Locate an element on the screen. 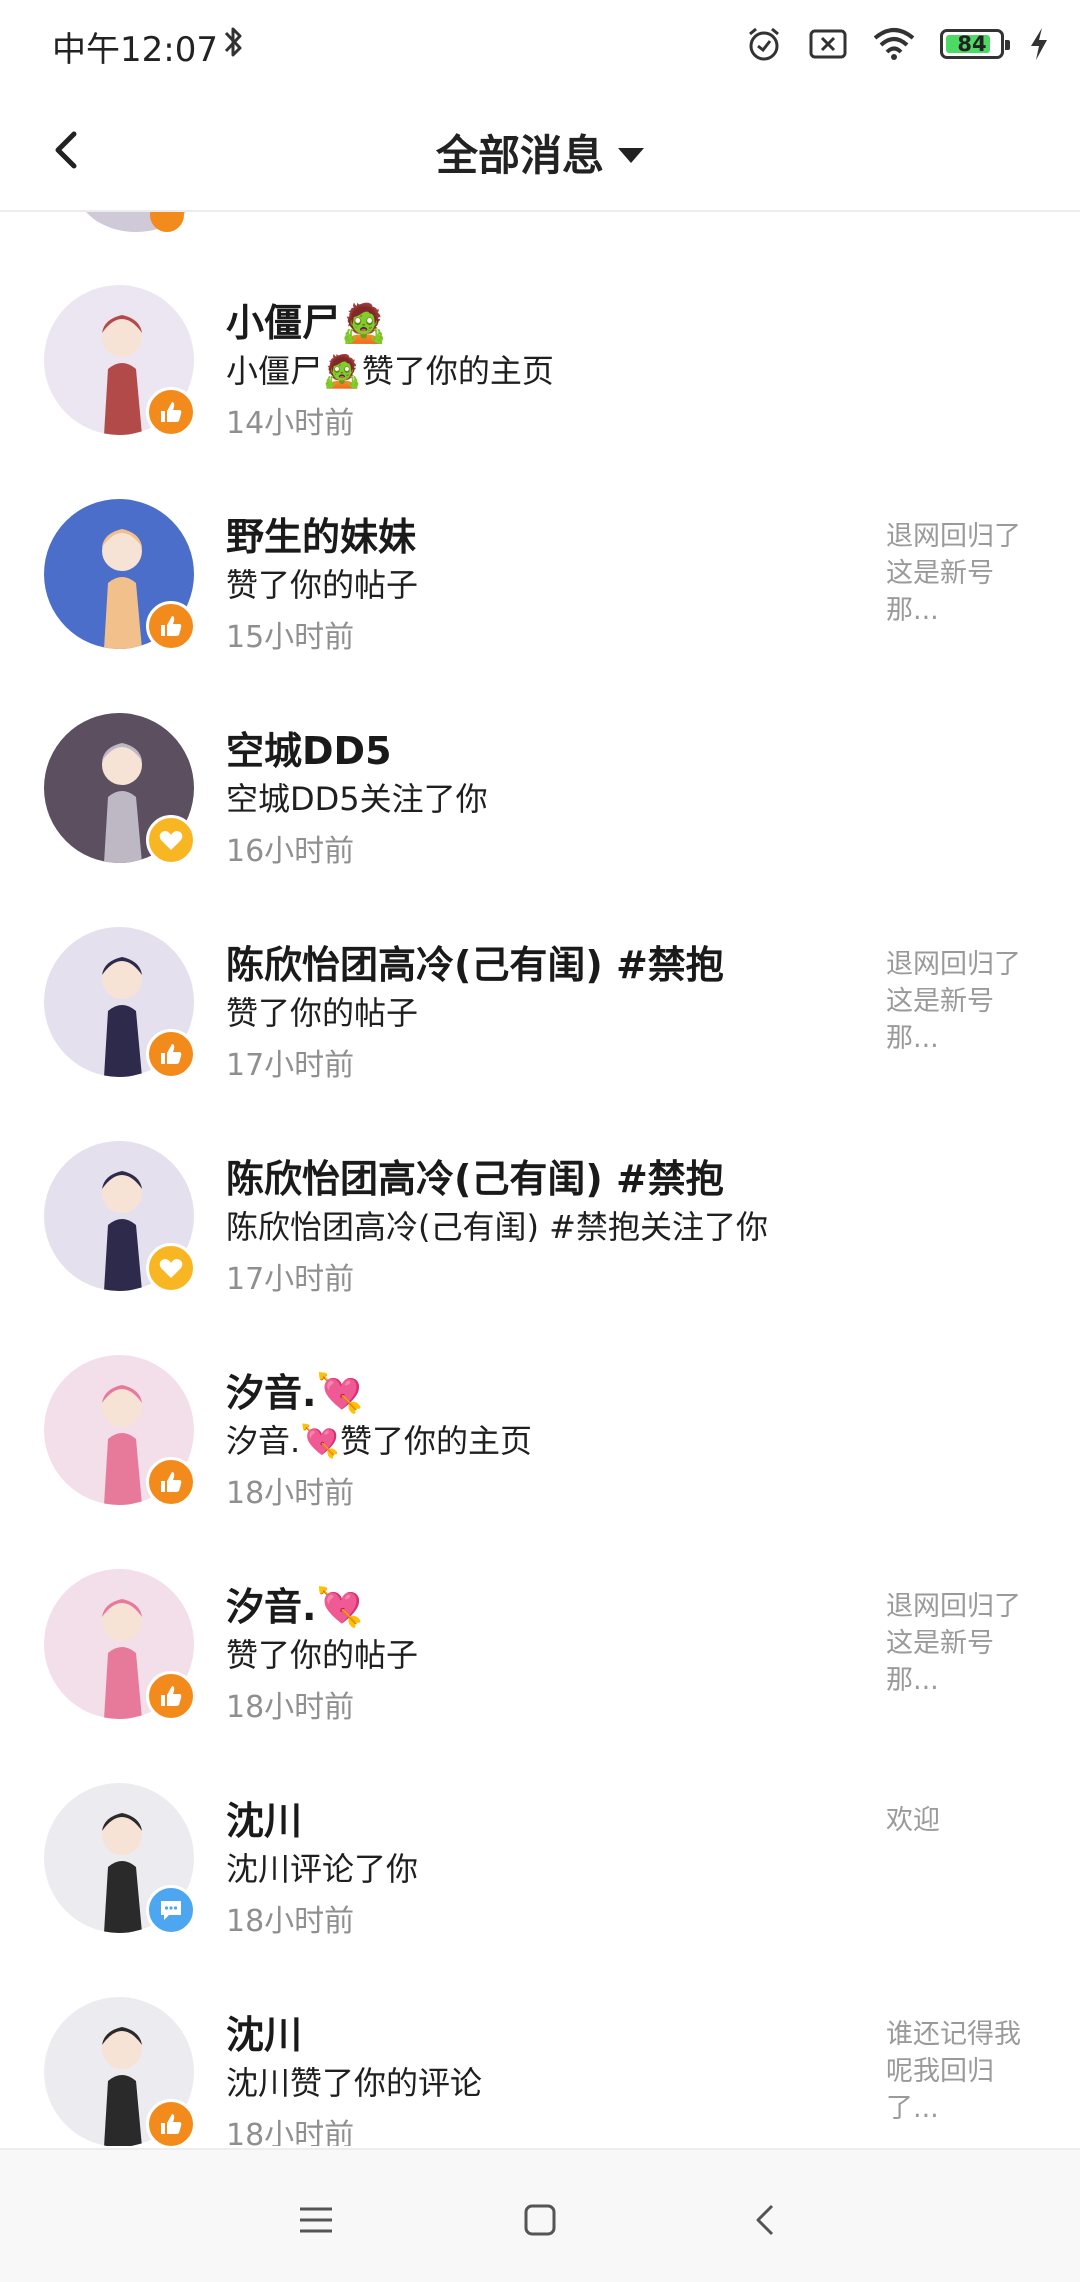 Image resolution: width=1080 pixels, height=2282 pixels. like-badge is located at coordinates (171, 2122).